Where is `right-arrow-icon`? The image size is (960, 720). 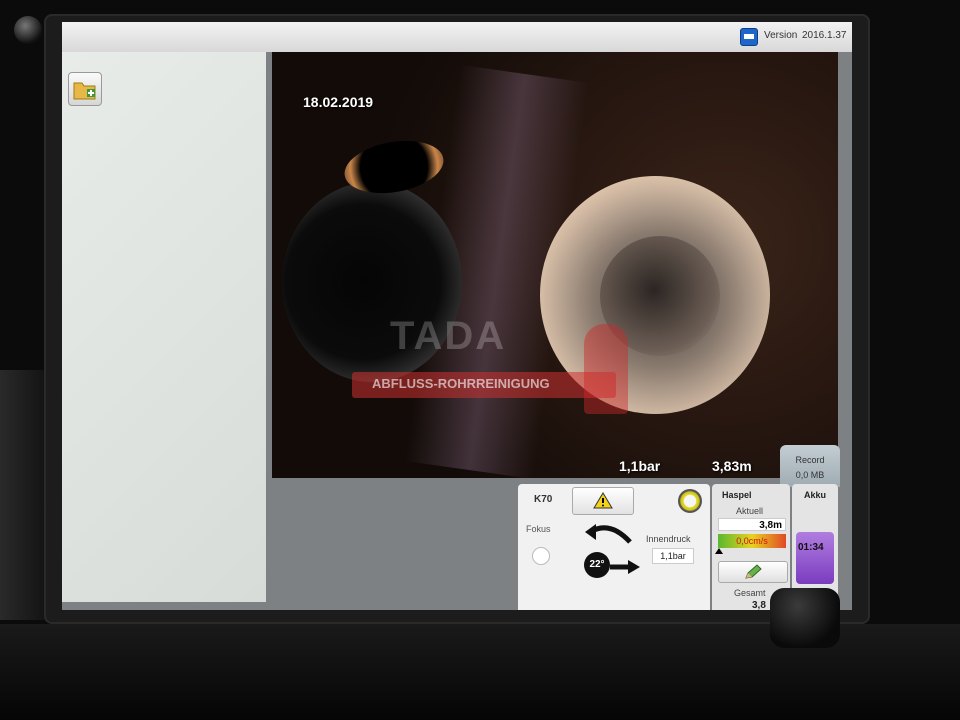
right-arrow-icon is located at coordinates (625, 567).